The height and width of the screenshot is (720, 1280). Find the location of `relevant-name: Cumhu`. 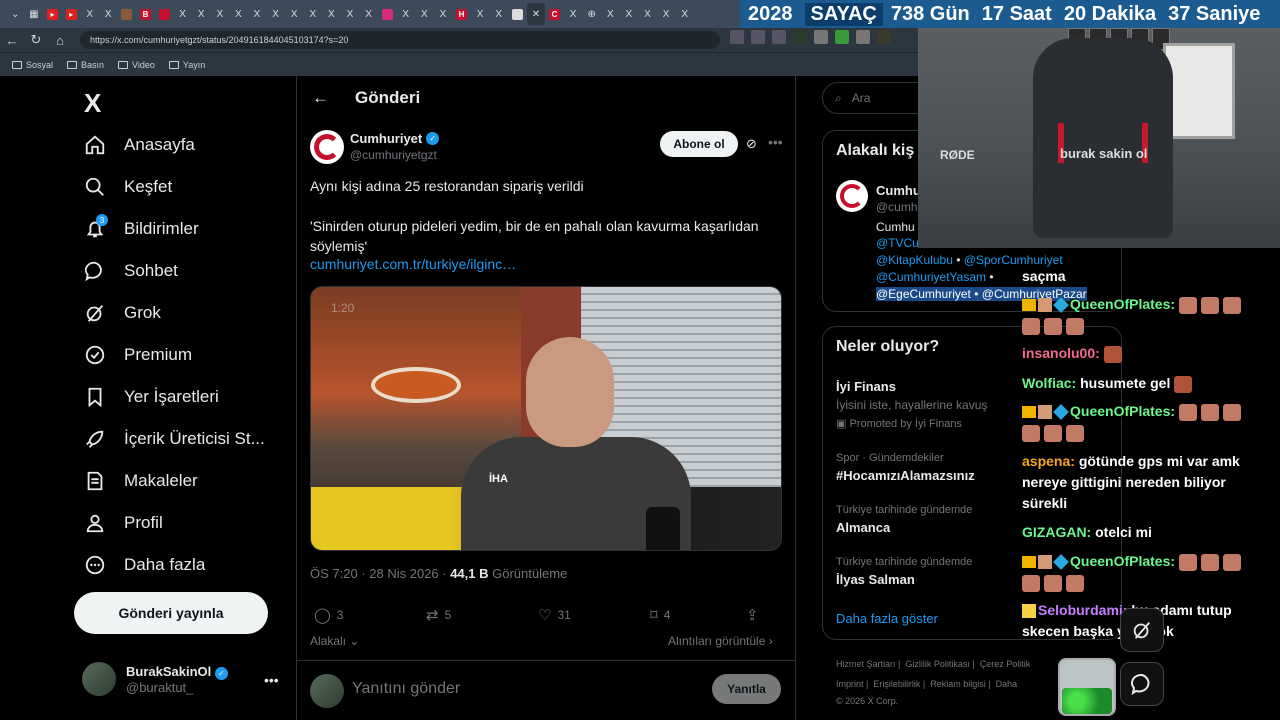

relevant-name: Cumhu is located at coordinates (898, 190).